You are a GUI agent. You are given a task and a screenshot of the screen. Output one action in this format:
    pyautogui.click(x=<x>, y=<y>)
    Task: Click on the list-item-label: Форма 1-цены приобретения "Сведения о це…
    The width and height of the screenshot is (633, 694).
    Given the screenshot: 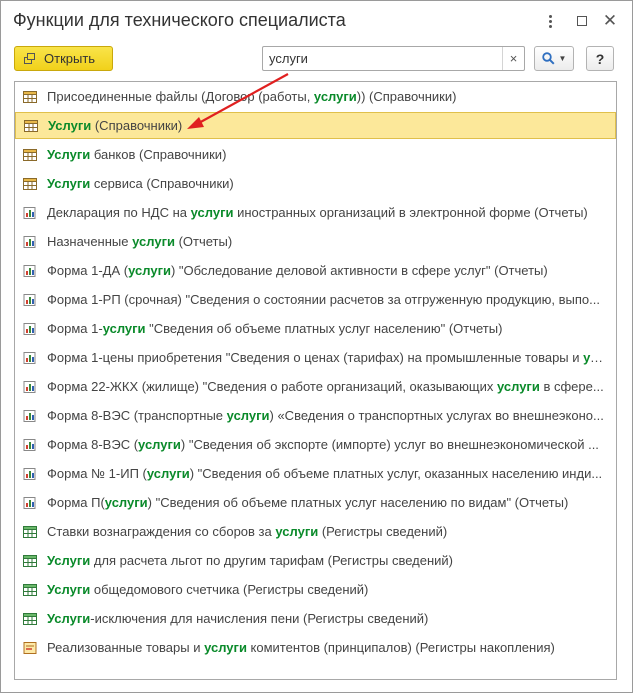 What is the action you would take?
    pyautogui.click(x=327, y=357)
    